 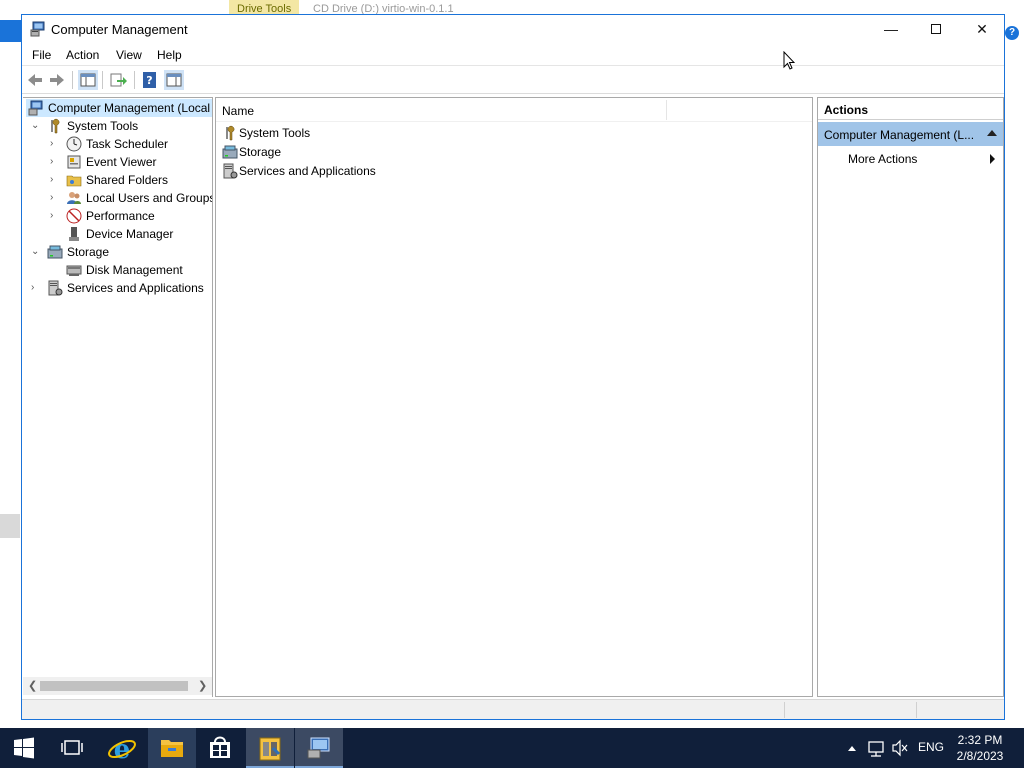 I want to click on actions-header: Actions, so click(x=910, y=109).